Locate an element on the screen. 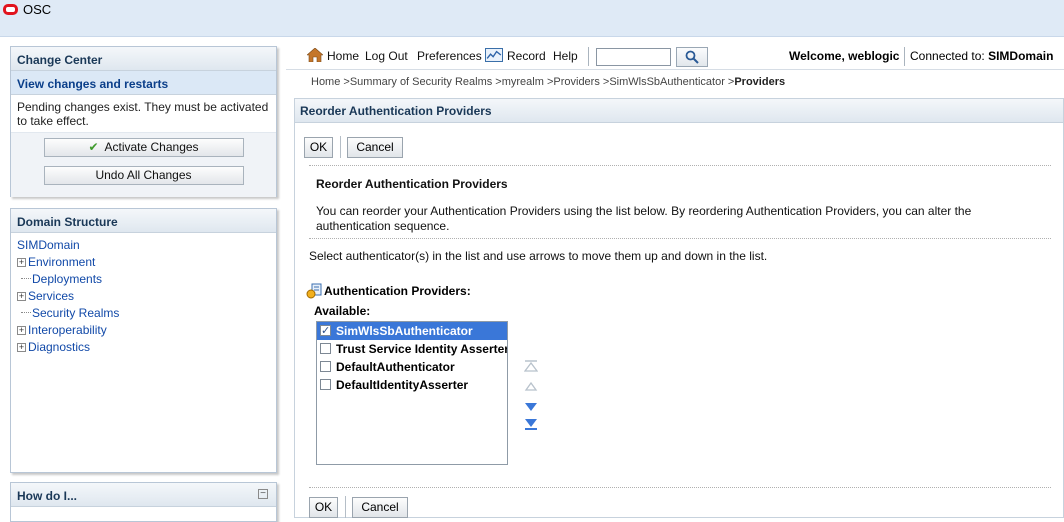  provider-option: SimWlsSbAuthenticator is located at coordinates (412, 331).